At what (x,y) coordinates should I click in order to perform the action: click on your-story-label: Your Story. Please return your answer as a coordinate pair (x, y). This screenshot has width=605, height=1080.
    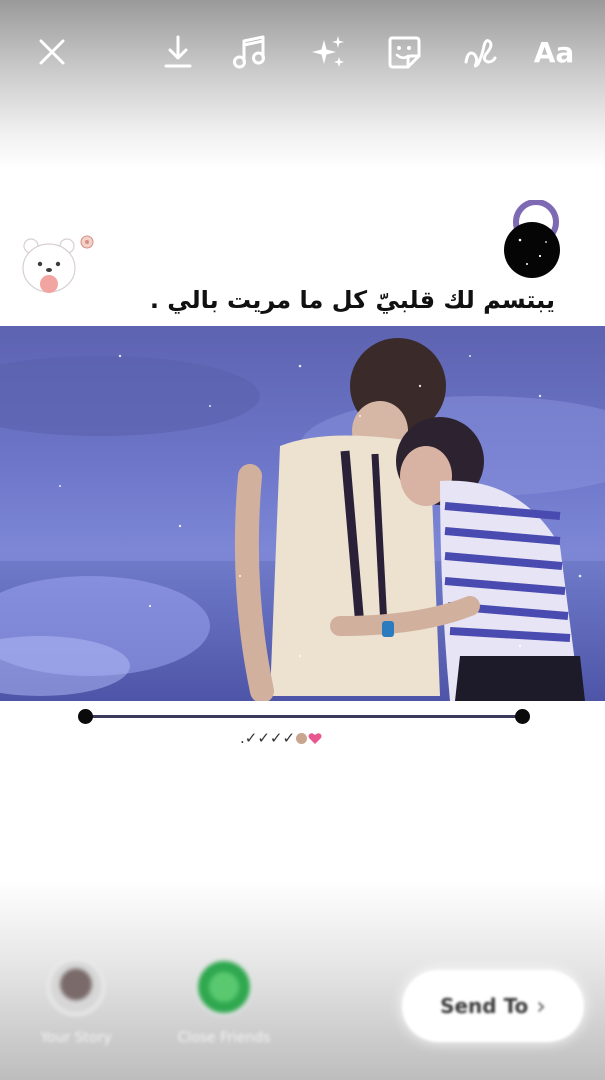
    Looking at the image, I should click on (76, 1038).